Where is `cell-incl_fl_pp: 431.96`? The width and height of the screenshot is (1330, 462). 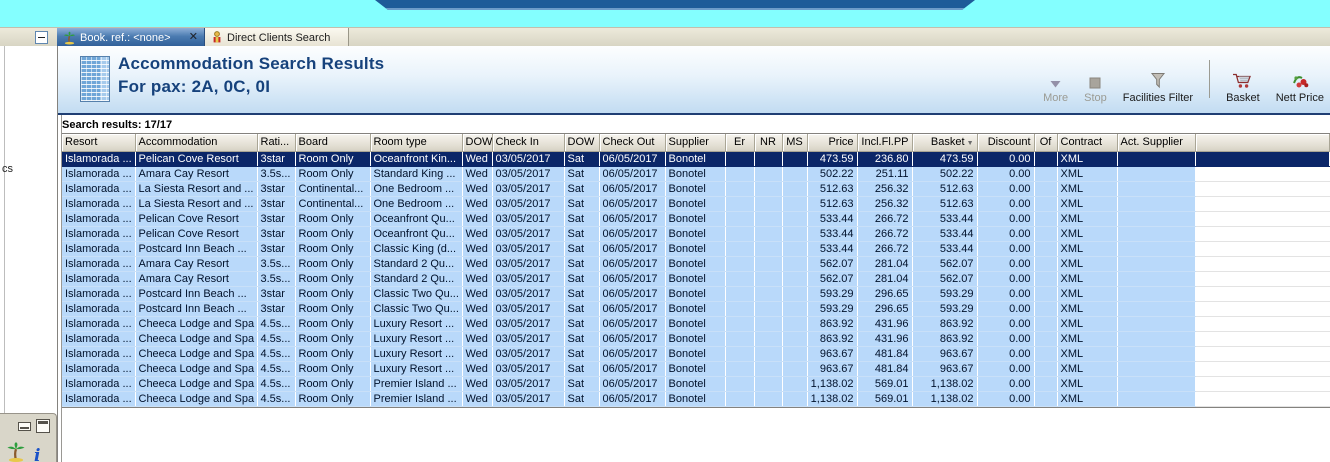 cell-incl_fl_pp: 431.96 is located at coordinates (885, 339).